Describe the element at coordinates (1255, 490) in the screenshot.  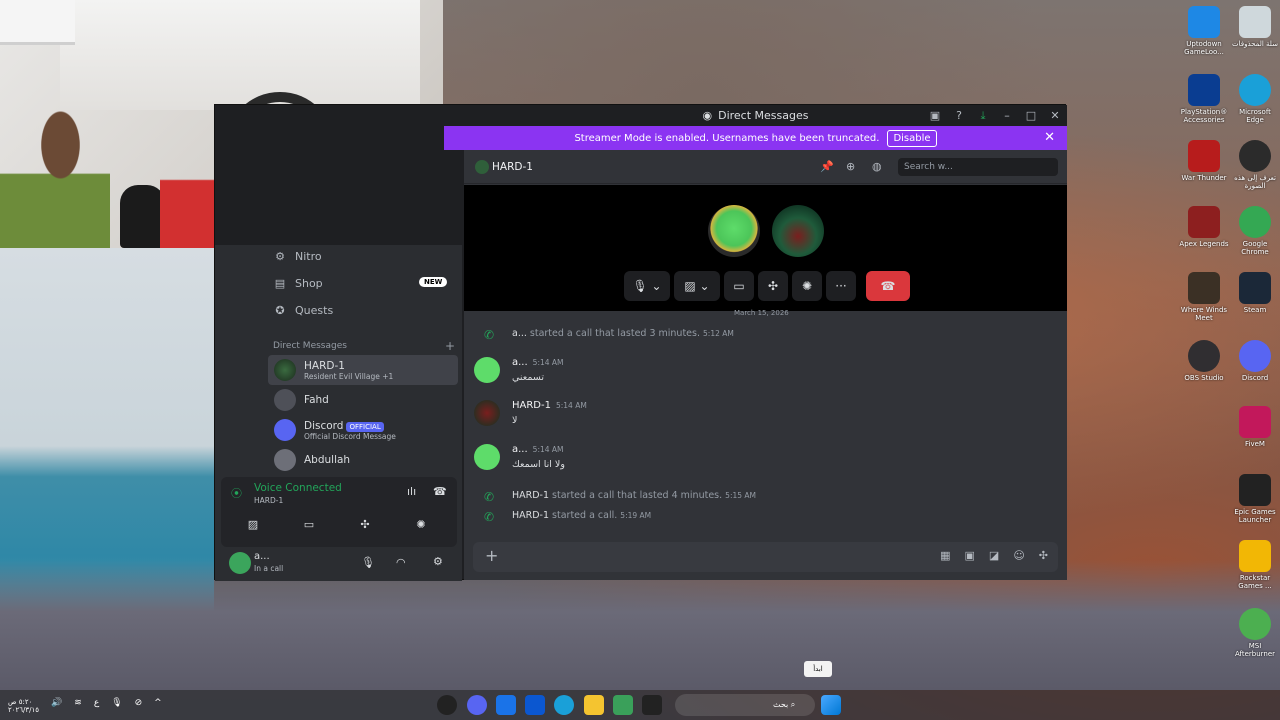
I see `epic-games-icon` at that location.